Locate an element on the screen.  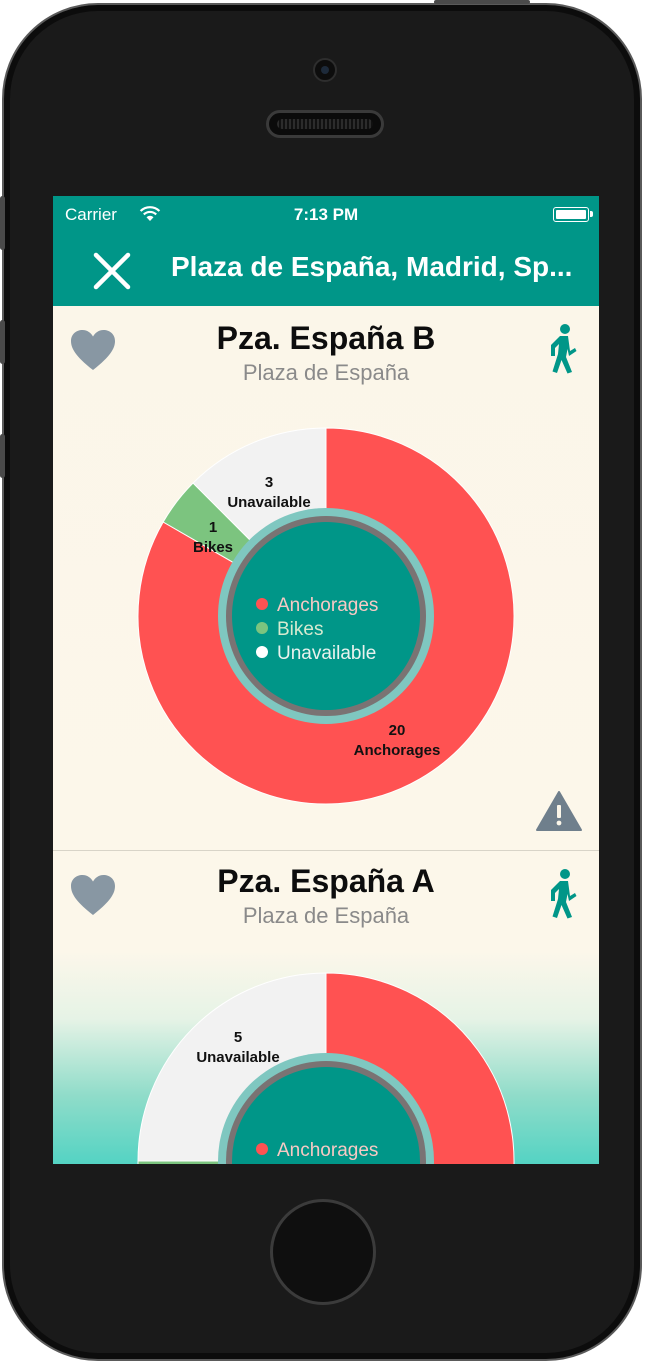
legend-dot-unavailable is located at coordinates (262, 652).